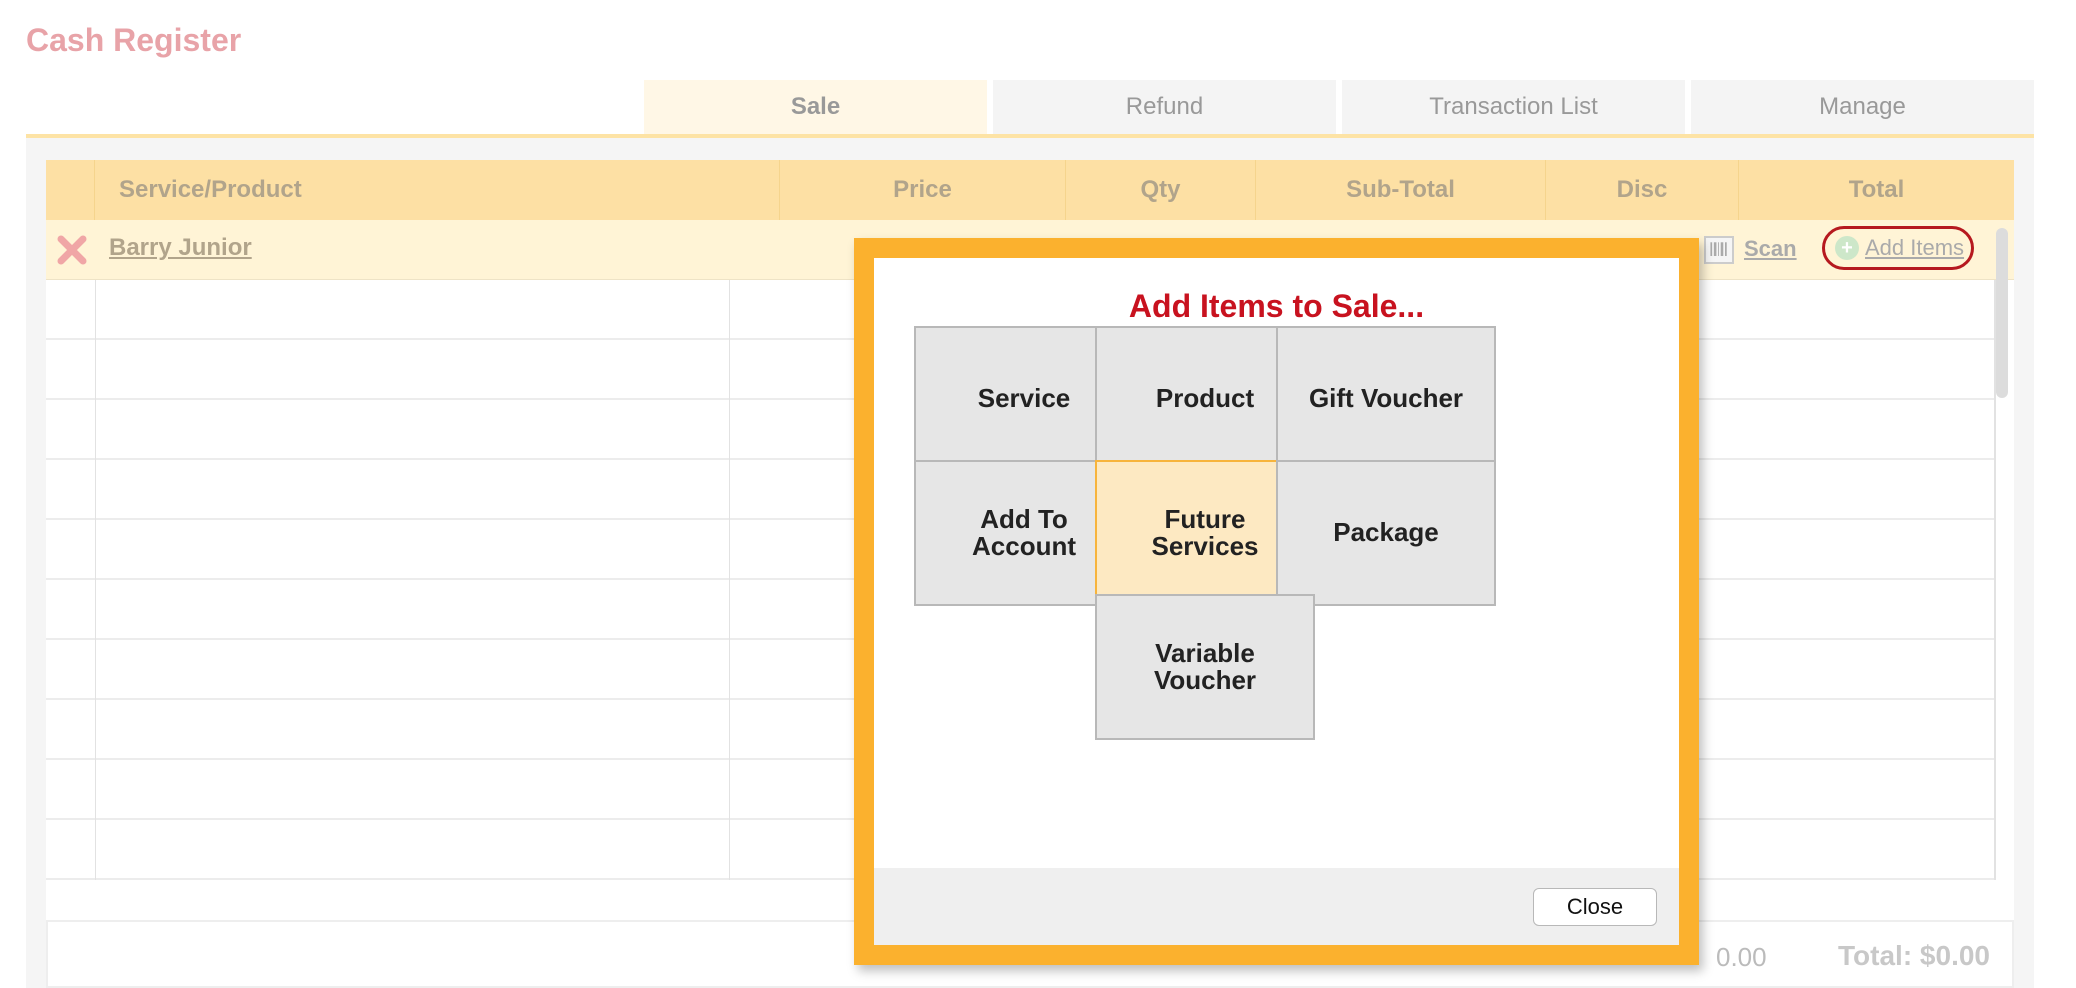 This screenshot has width=2076, height=988. I want to click on column-header-remove, so click(70, 190).